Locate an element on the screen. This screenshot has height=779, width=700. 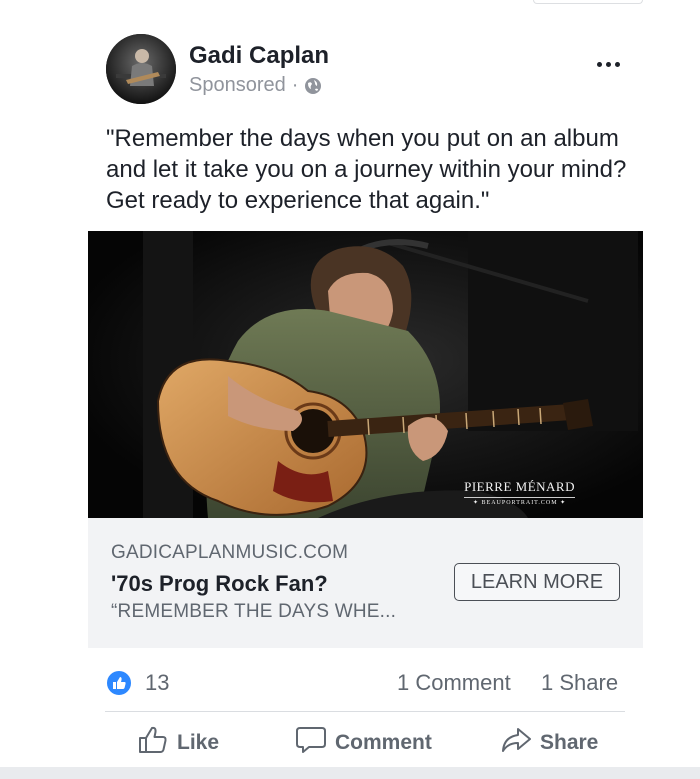
sponsored-label: Sponsored is located at coordinates (237, 85).